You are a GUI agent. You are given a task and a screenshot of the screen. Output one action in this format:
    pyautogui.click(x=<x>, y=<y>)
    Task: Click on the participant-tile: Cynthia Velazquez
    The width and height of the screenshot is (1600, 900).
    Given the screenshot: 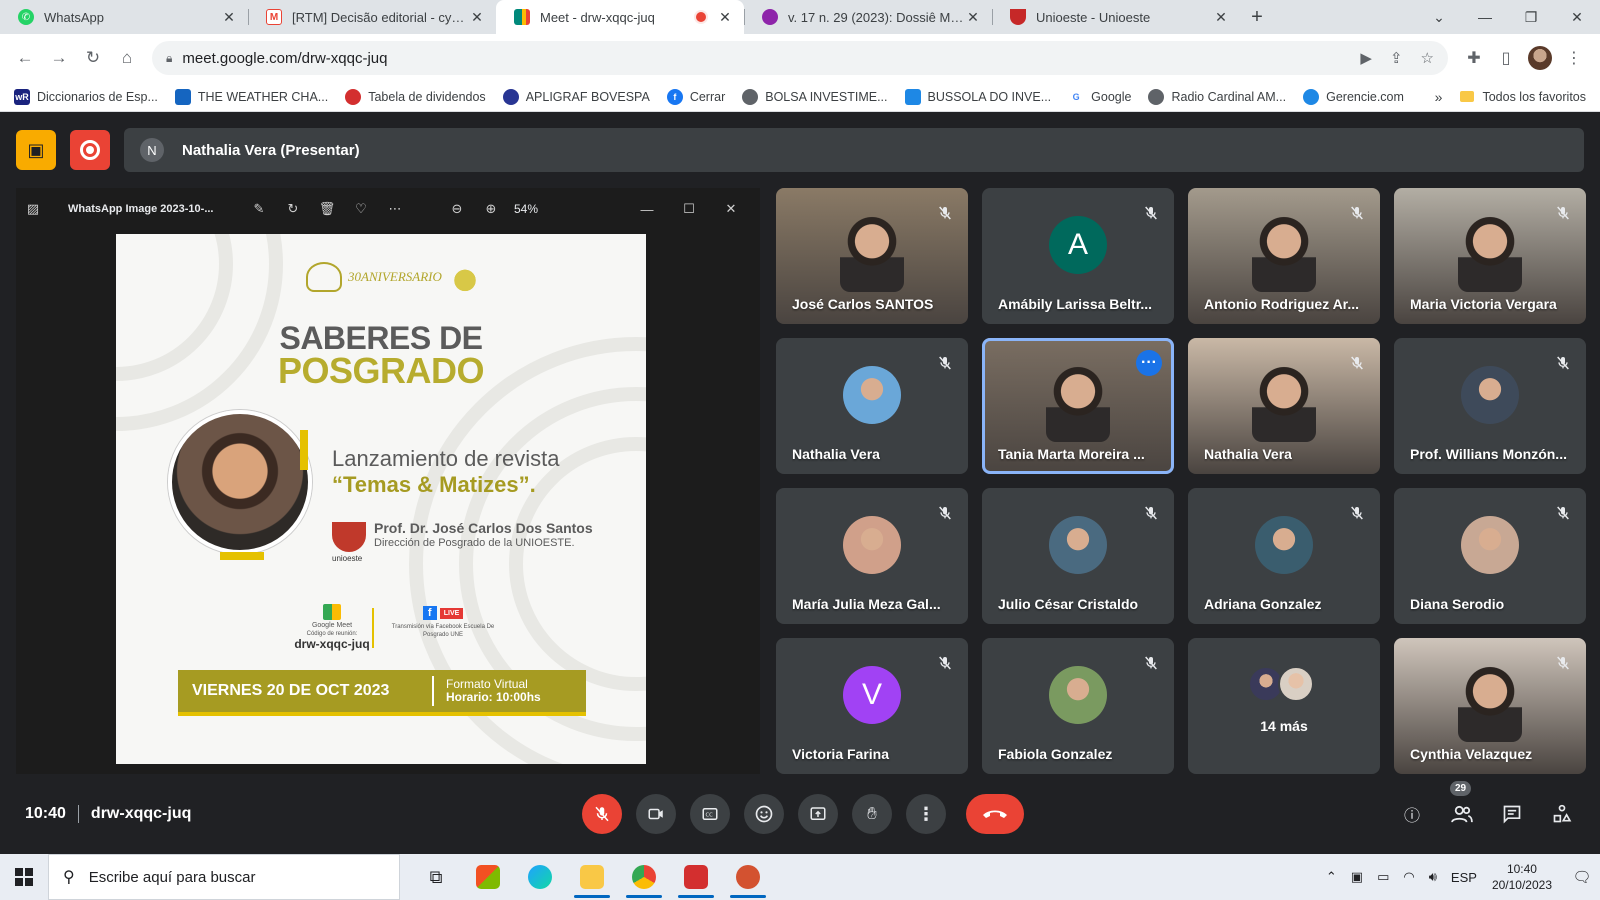 What is the action you would take?
    pyautogui.click(x=1490, y=706)
    